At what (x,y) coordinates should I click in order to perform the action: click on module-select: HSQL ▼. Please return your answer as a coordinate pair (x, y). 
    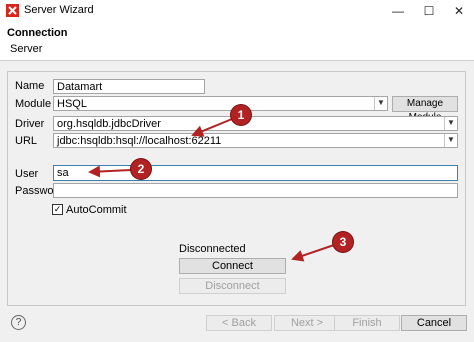
    Looking at the image, I should click on (220, 103).